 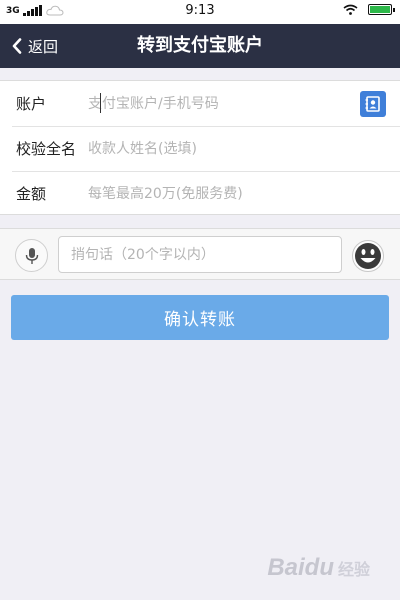 I want to click on text-cursor, so click(x=100, y=103).